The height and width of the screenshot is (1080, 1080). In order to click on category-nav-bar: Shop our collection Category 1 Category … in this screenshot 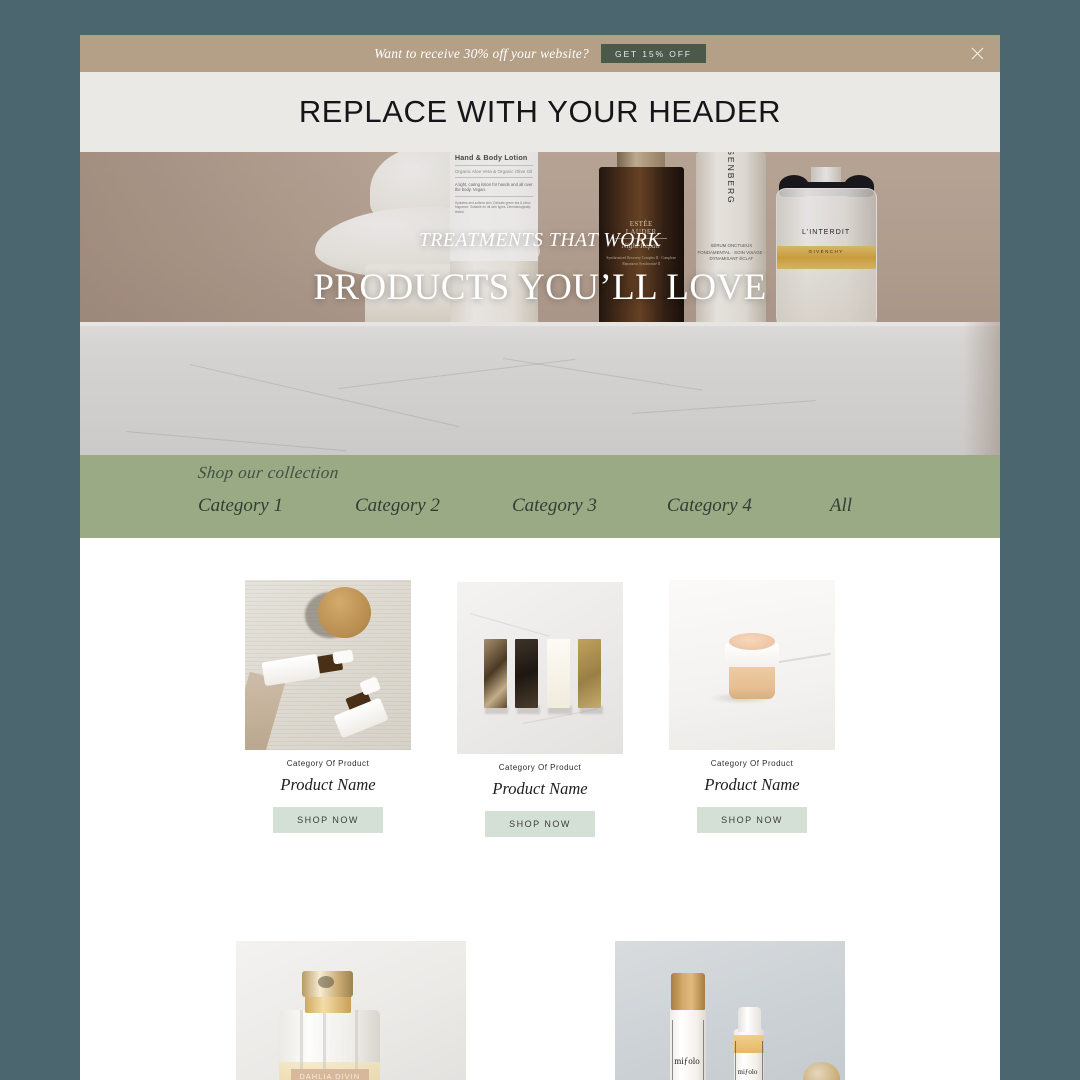, I will do `click(540, 496)`.